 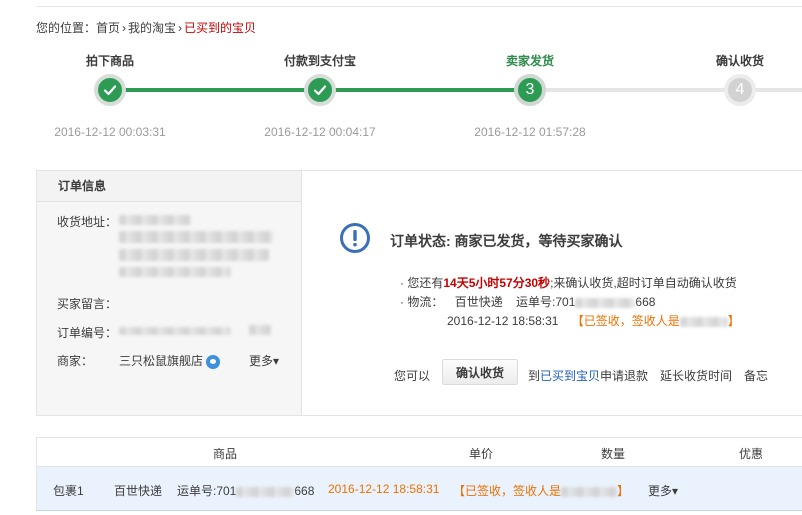 What do you see at coordinates (169, 186) in the screenshot?
I see `order-info-title: 订单信息` at bounding box center [169, 186].